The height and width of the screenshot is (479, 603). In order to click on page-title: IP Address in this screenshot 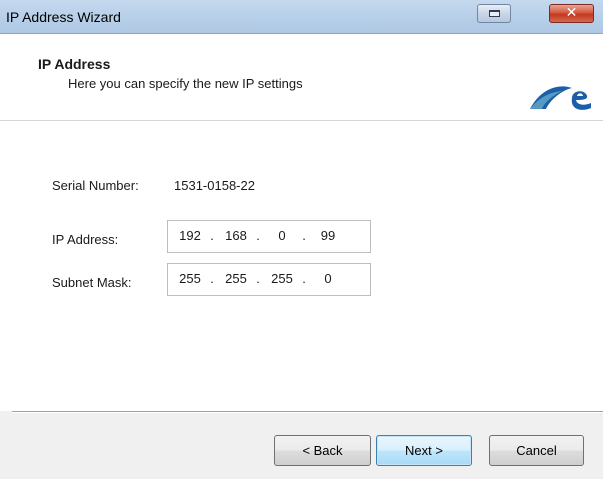, I will do `click(74, 64)`.